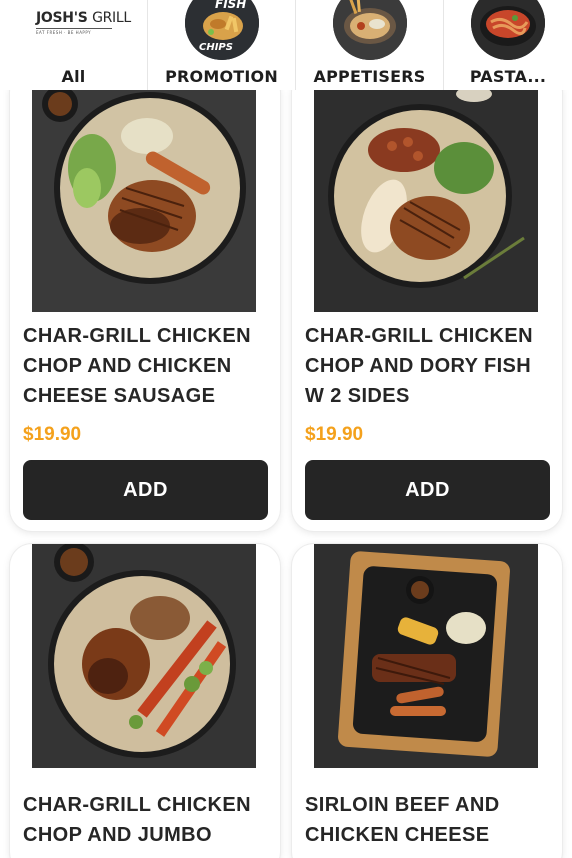 The image size is (572, 858). Describe the element at coordinates (73, 76) in the screenshot. I see `category-label: All` at that location.